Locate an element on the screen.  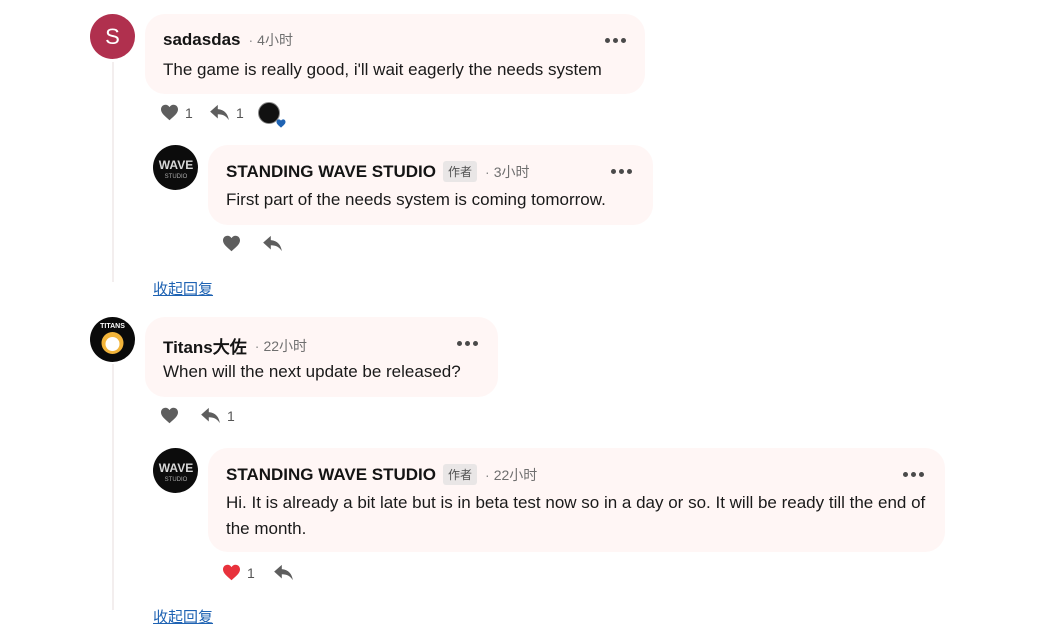
comment-header: Titans大佐 · 22小时 is located at coordinates (235, 345).